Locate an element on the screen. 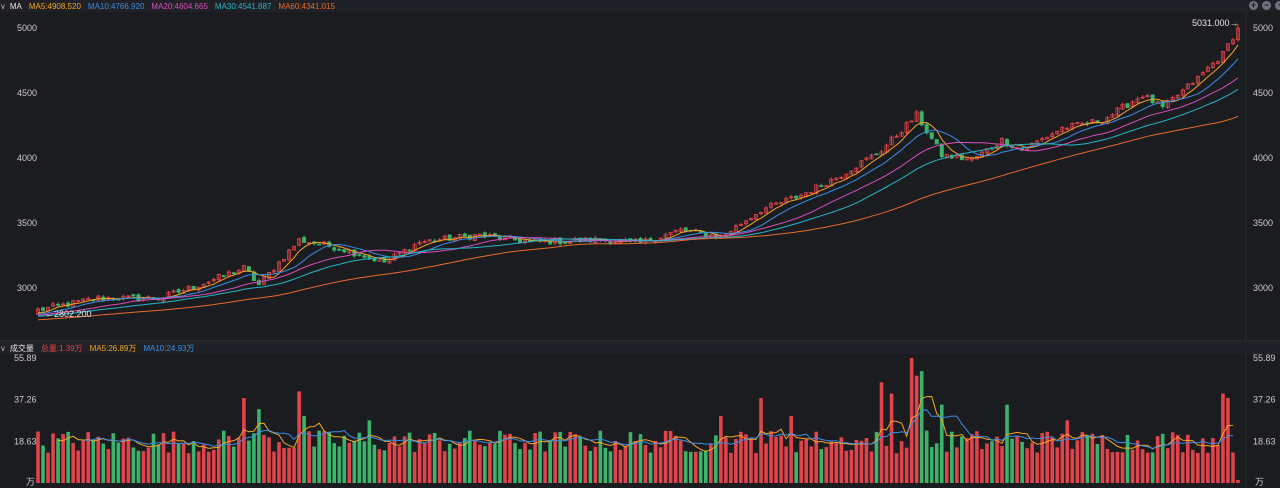  volume-axis-label-left: 37.26 is located at coordinates (25, 400).